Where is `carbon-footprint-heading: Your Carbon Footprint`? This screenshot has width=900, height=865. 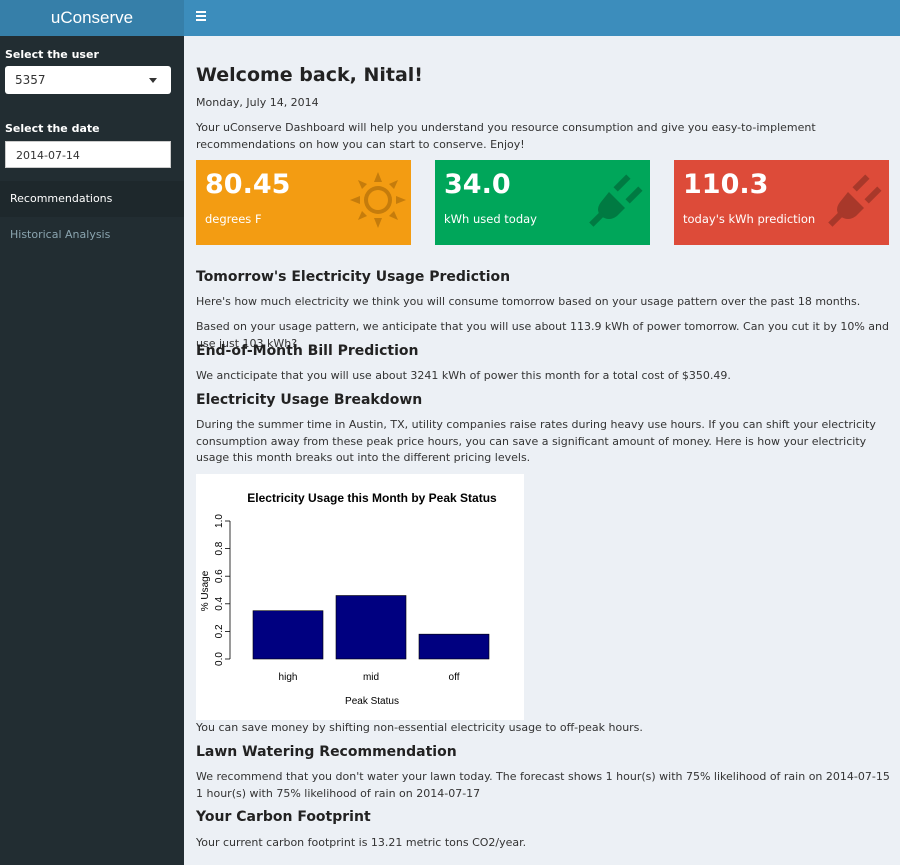
carbon-footprint-heading: Your Carbon Footprint is located at coordinates (283, 817).